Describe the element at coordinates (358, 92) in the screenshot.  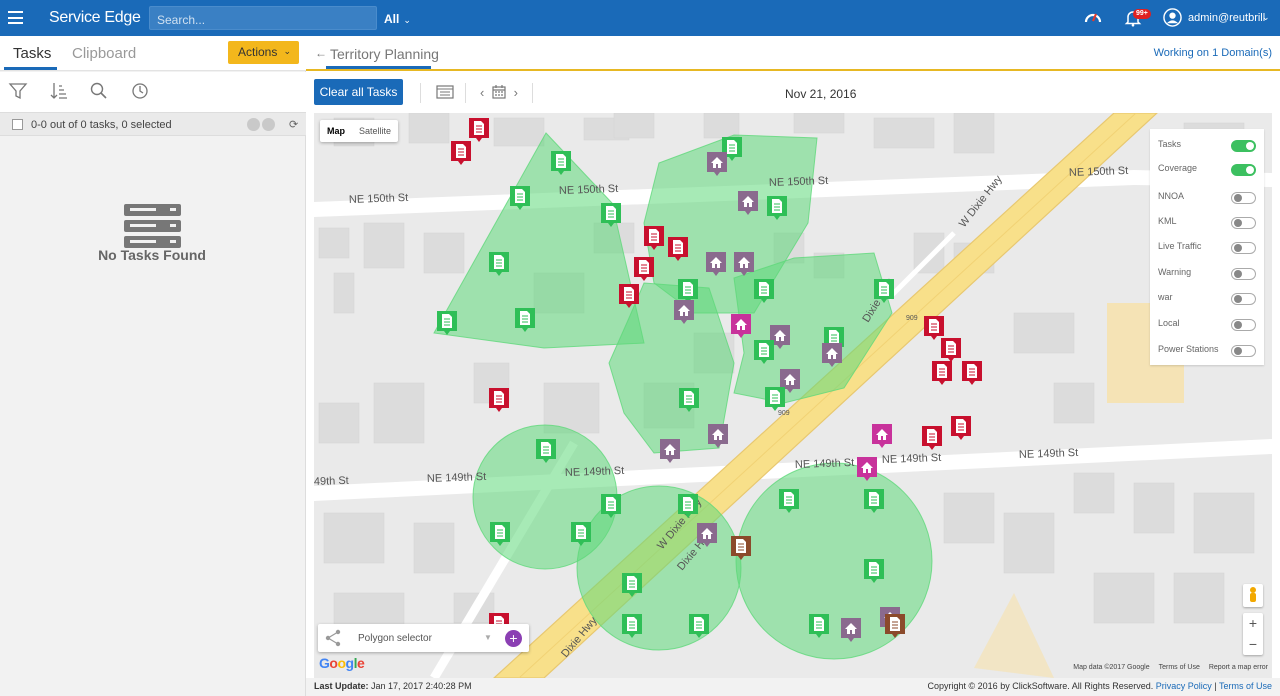
I see `clear-all-tasks-button: Clear all Tasks` at that location.